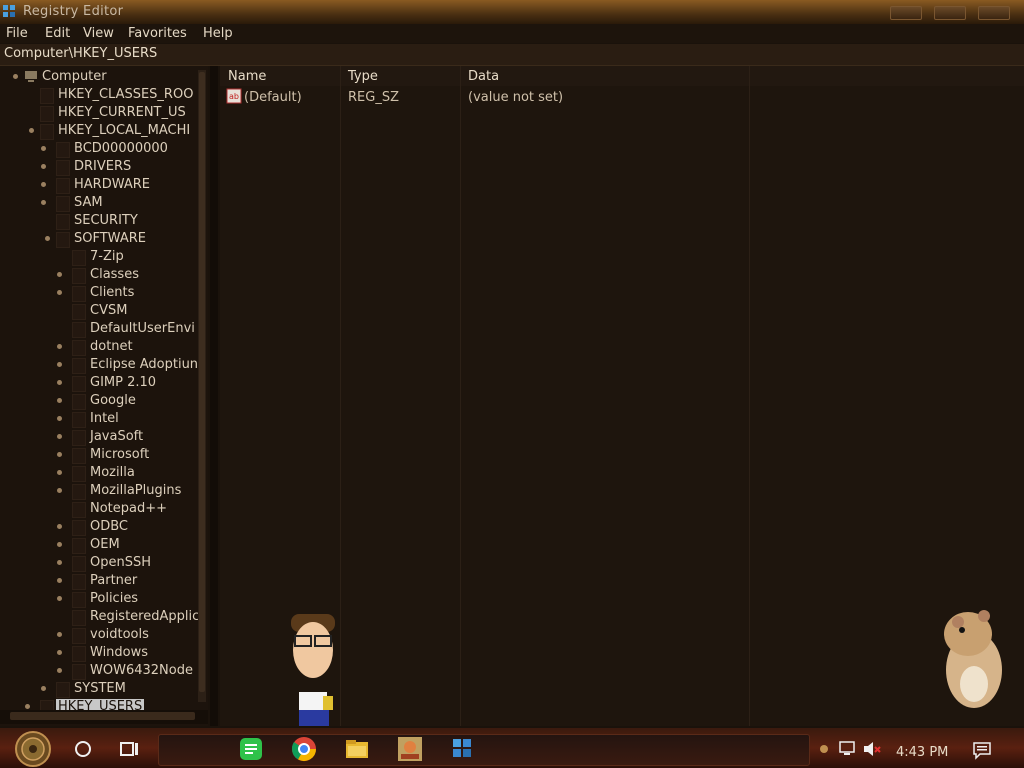 This screenshot has width=1024, height=768. What do you see at coordinates (100, 329) in the screenshot?
I see `tree-item: DefaultUserEnvi` at bounding box center [100, 329].